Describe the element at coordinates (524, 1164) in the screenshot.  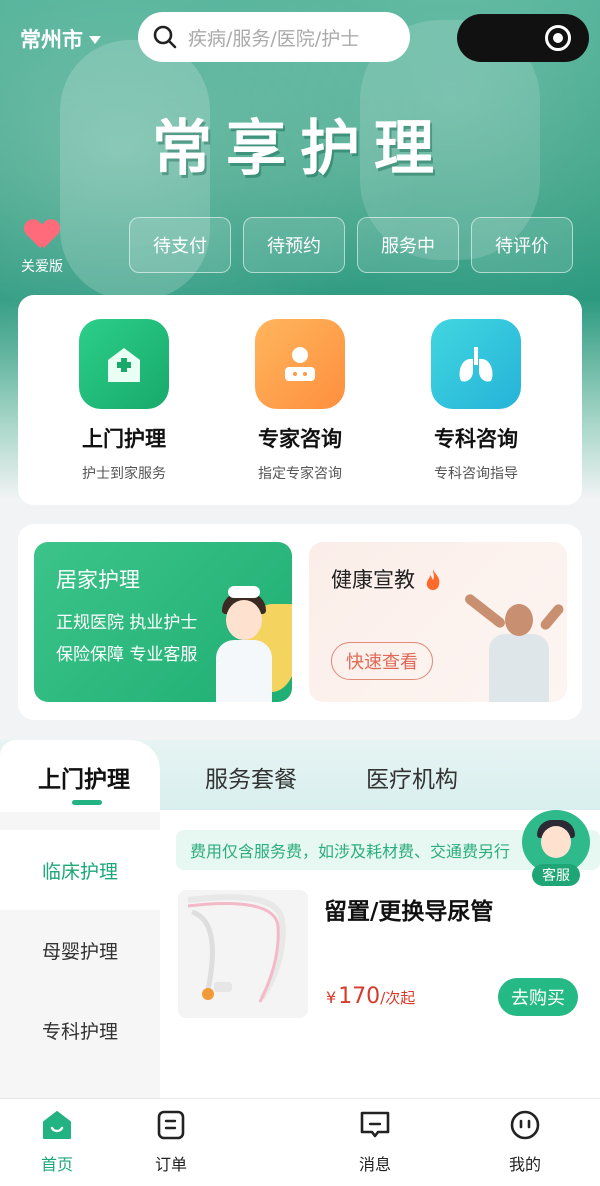
I see `nav-label: 我的` at that location.